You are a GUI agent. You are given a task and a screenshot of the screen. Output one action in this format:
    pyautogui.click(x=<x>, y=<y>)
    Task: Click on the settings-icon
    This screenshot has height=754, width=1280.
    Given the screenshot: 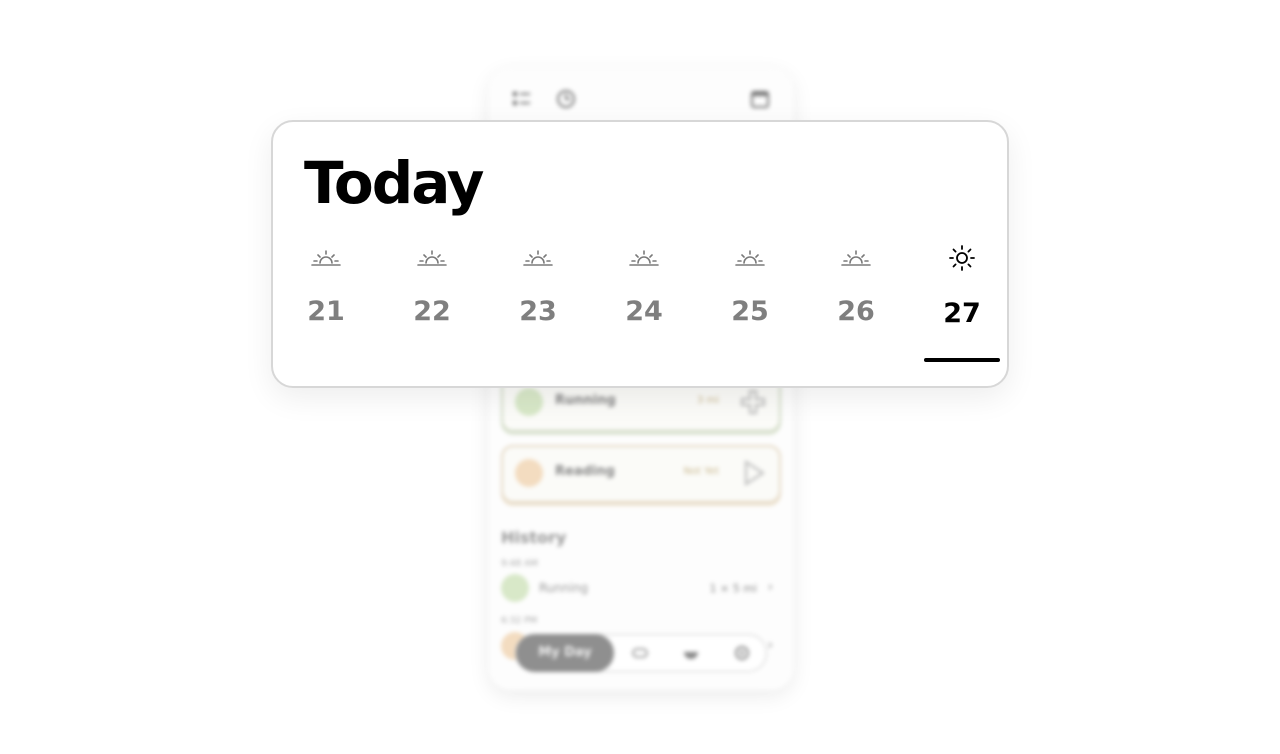 What is the action you would take?
    pyautogui.click(x=742, y=653)
    